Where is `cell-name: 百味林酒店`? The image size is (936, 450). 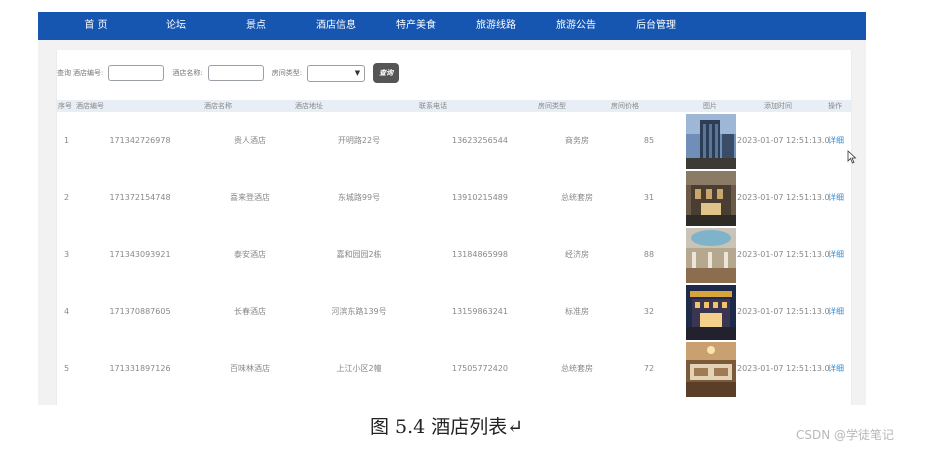 cell-name: 百味林酒店 is located at coordinates (250, 368).